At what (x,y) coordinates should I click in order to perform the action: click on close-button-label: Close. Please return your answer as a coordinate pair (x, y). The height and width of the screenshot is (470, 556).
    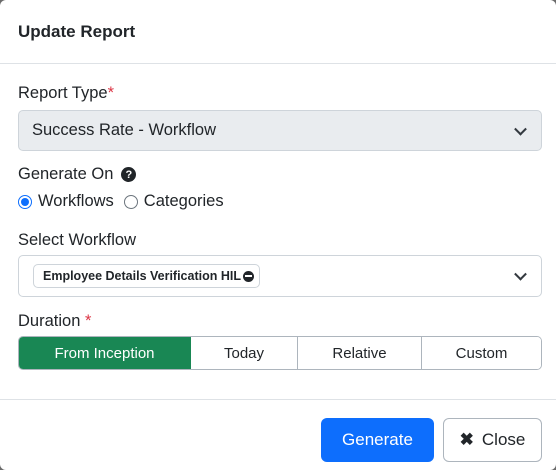
    Looking at the image, I should click on (503, 439).